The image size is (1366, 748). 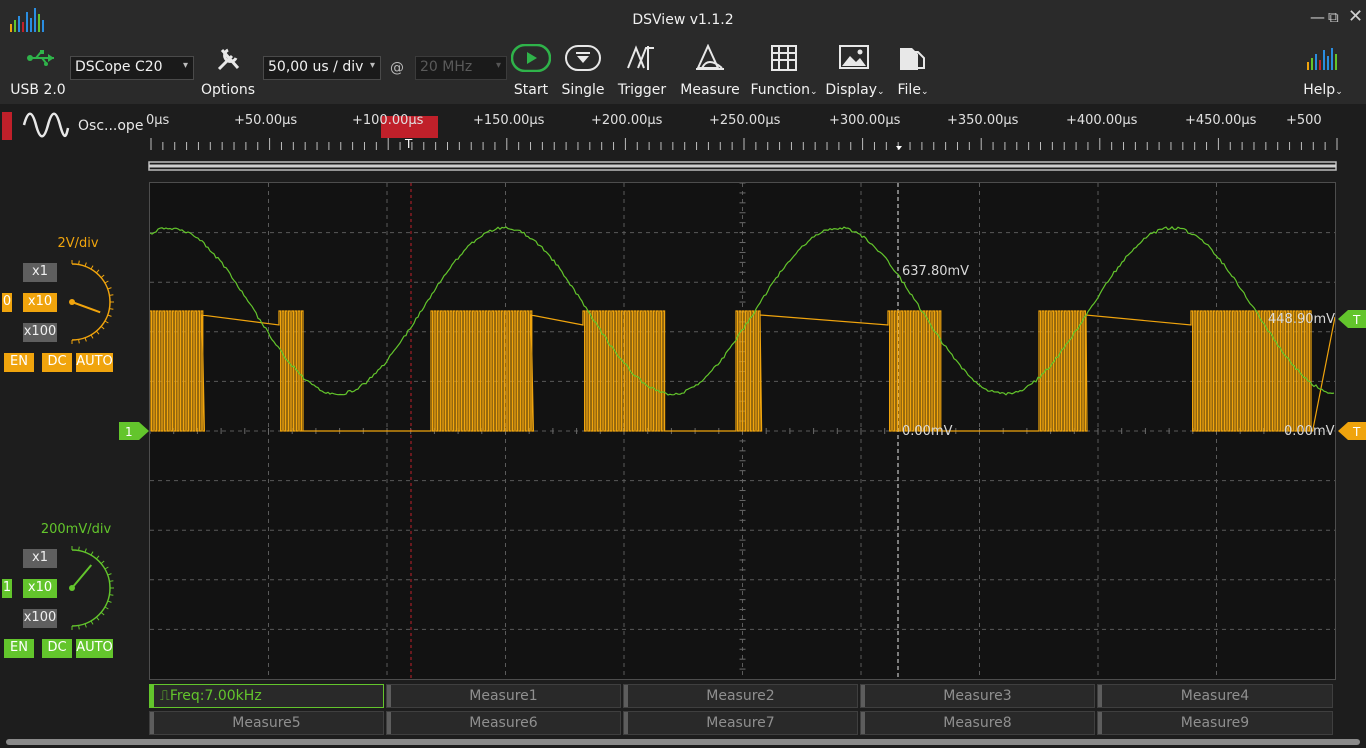 What do you see at coordinates (397, 68) in the screenshot?
I see `at-symbol: @` at bounding box center [397, 68].